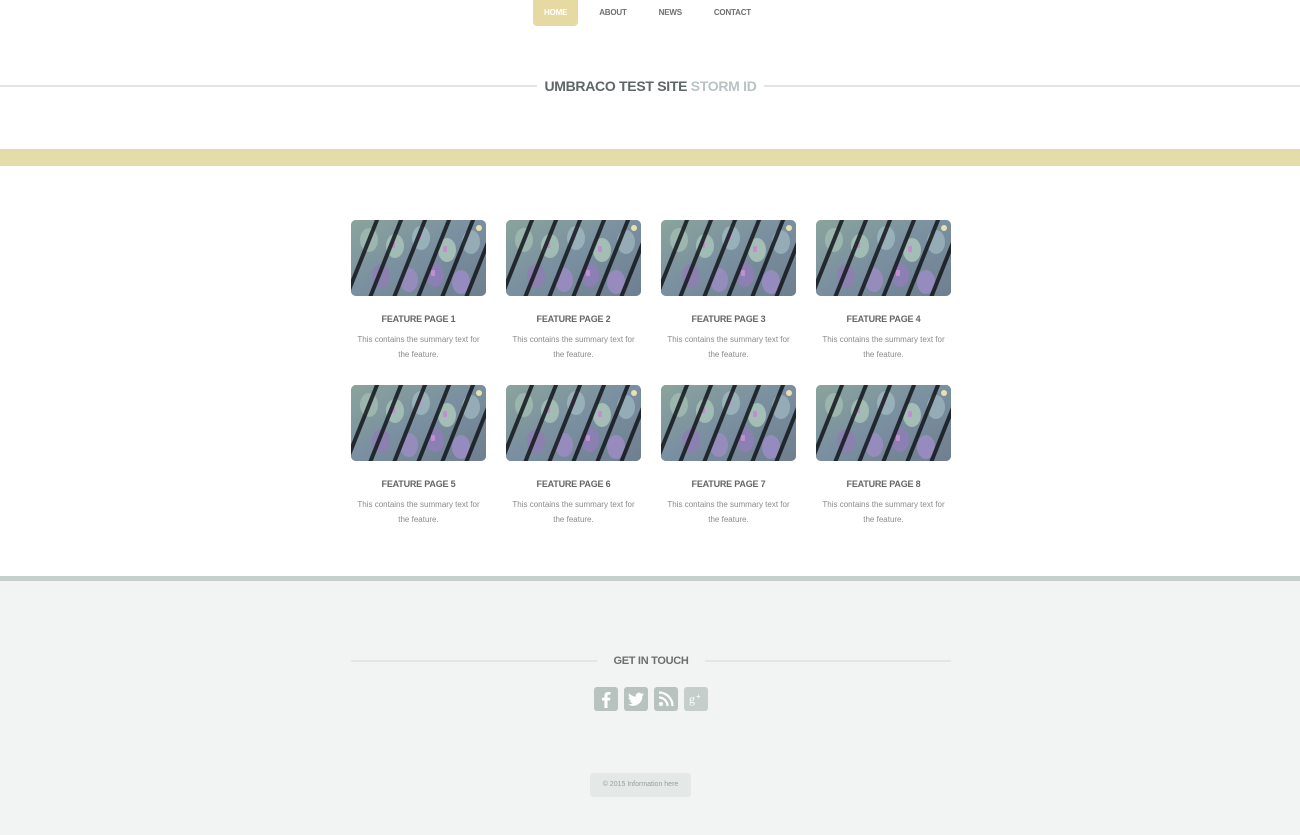 The image size is (1300, 835). Describe the element at coordinates (692, 699) in the screenshot. I see `svg-text: g` at that location.